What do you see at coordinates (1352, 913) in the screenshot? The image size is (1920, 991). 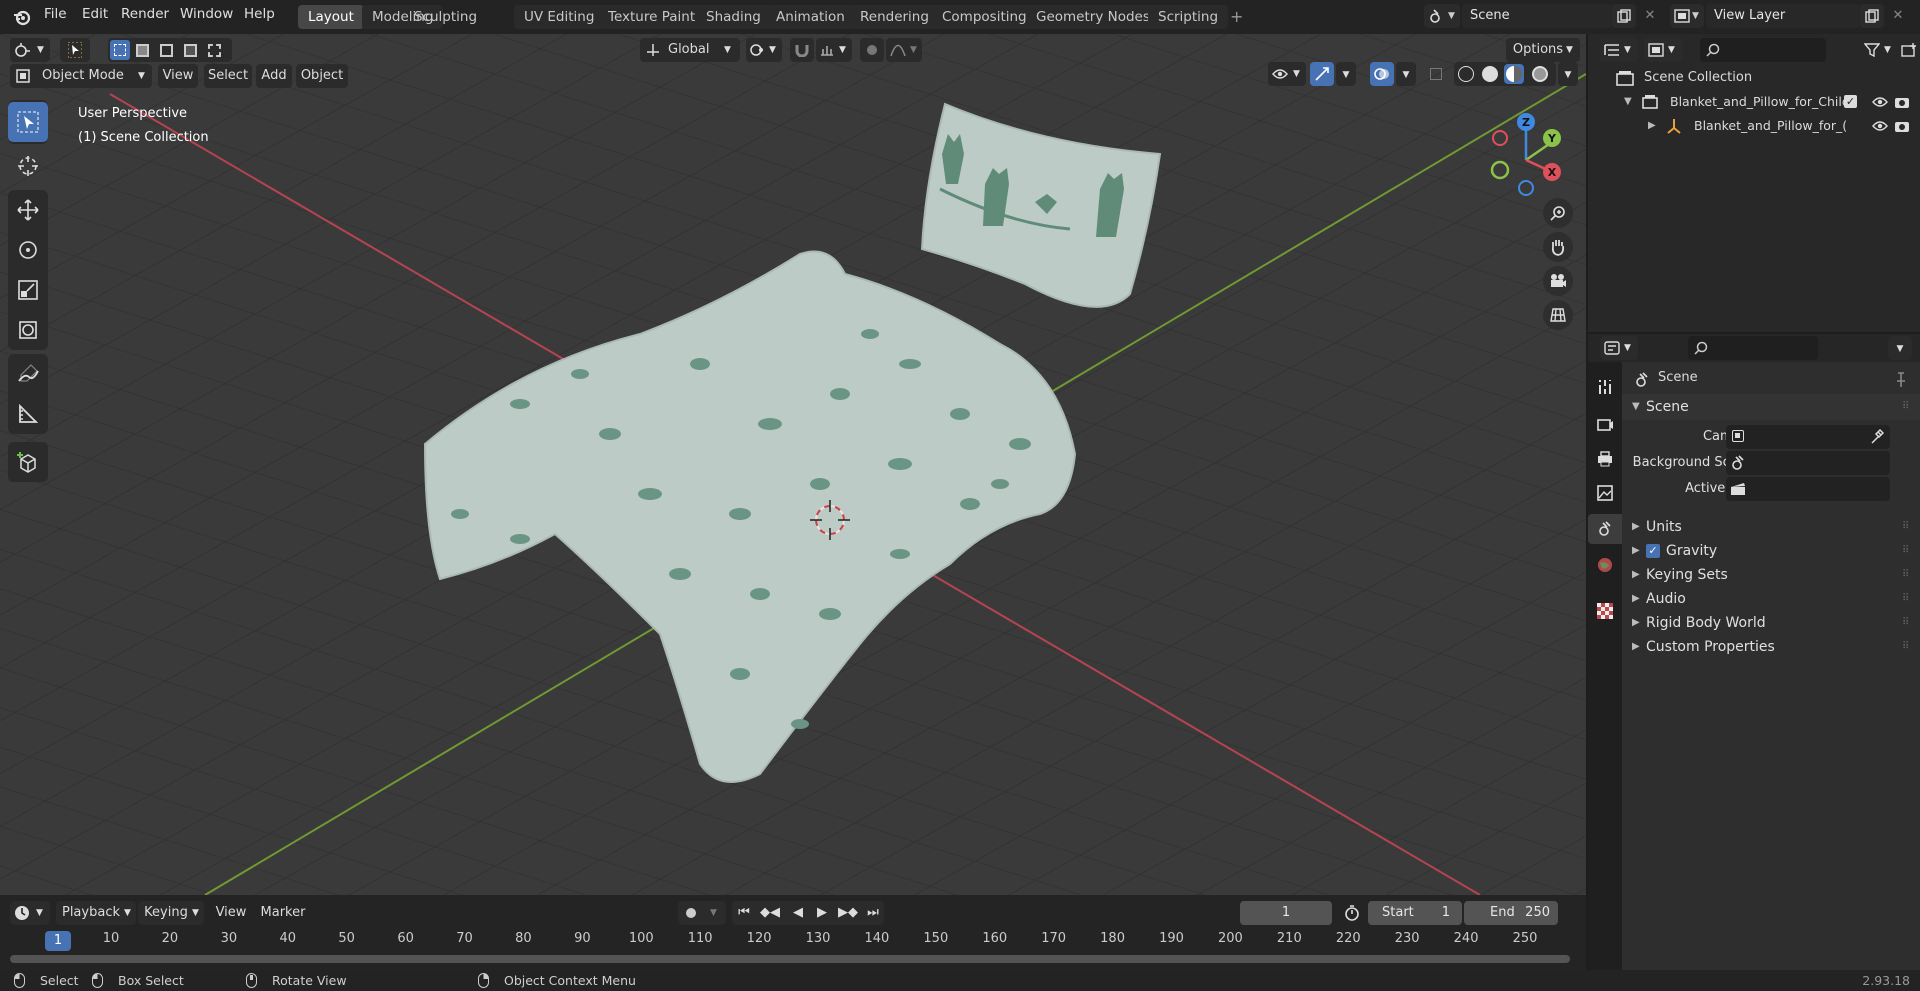 I see `preview-range-toggle` at bounding box center [1352, 913].